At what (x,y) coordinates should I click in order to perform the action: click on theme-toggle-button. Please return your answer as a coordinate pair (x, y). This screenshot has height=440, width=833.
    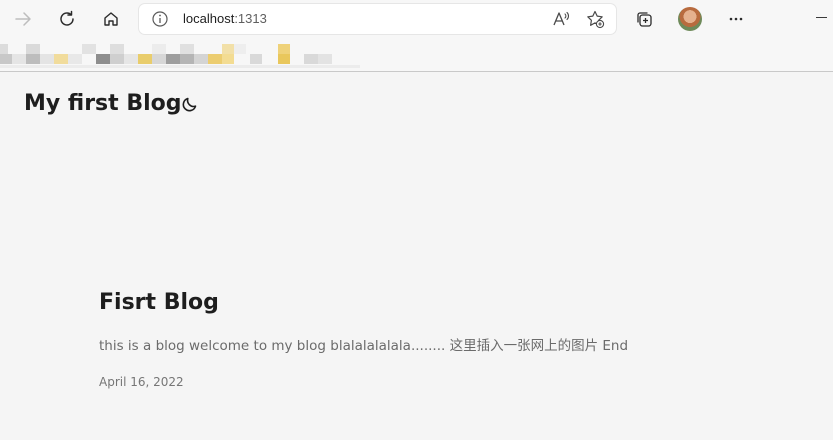
    Looking at the image, I should click on (190, 104).